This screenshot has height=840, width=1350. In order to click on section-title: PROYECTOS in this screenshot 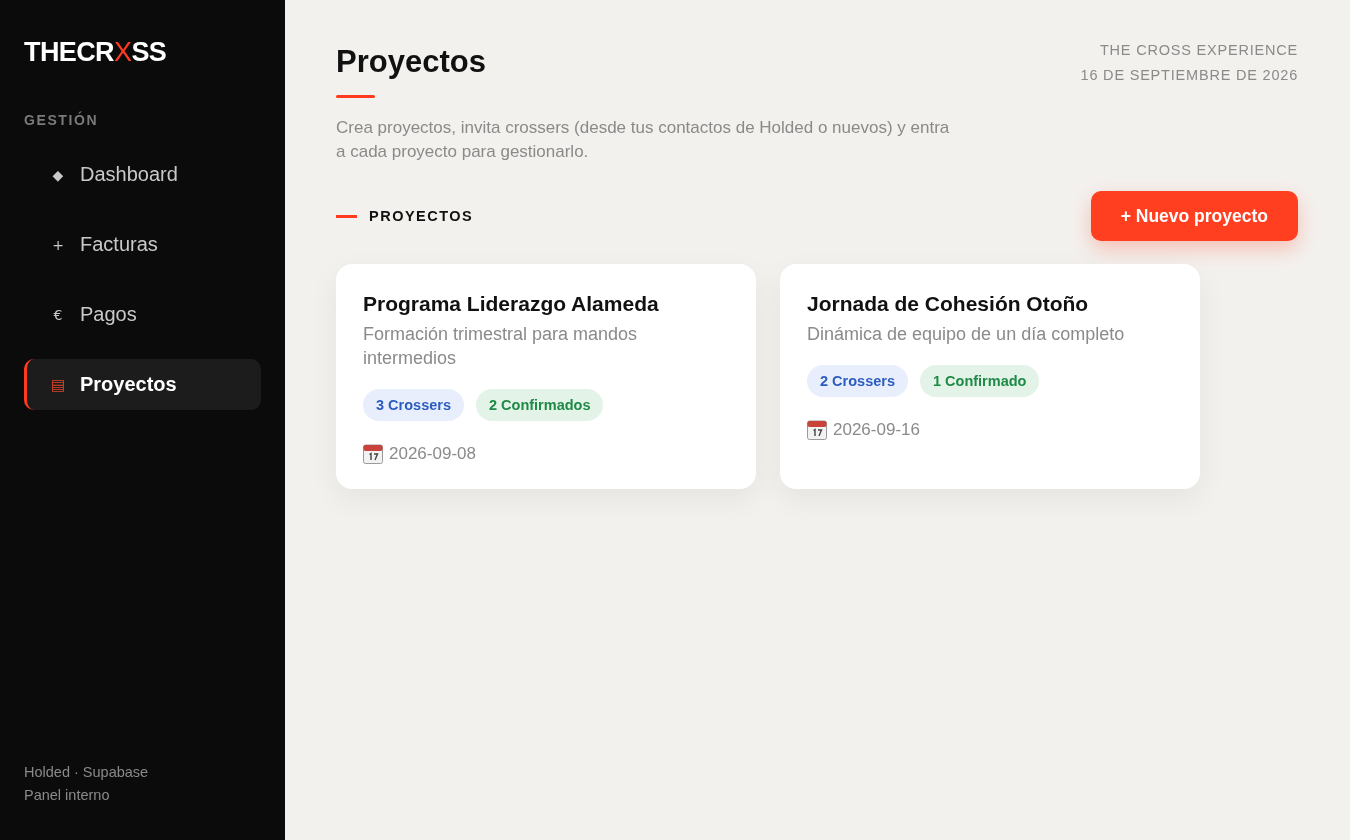, I will do `click(421, 216)`.